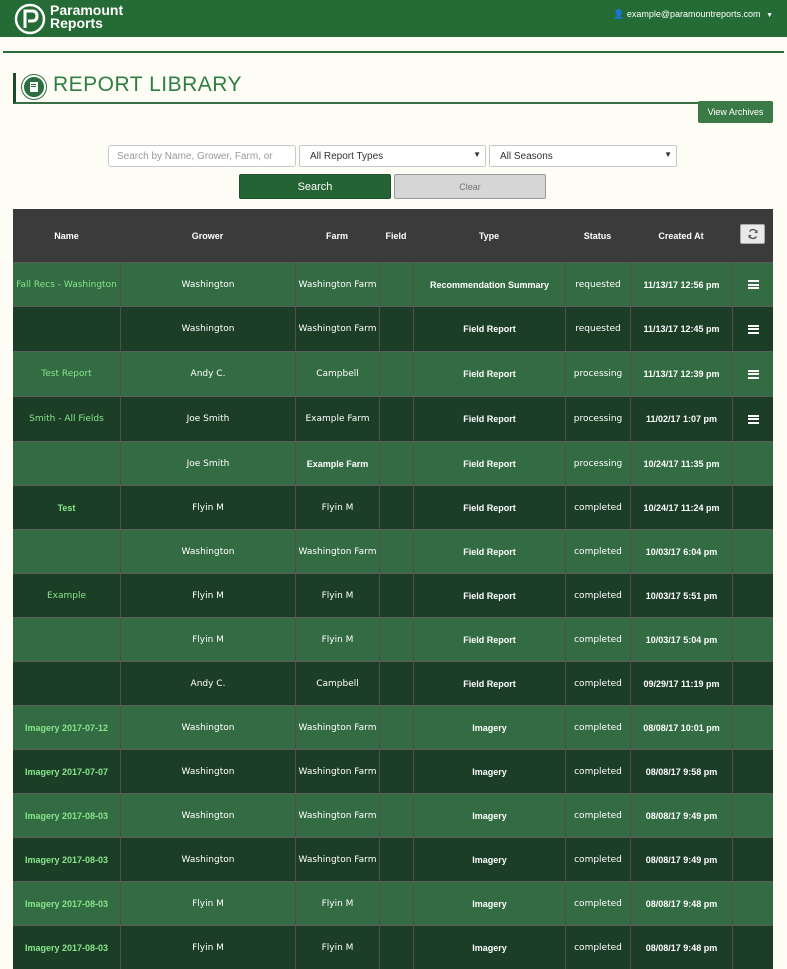  I want to click on cell-grower: Joe Smith, so click(207, 419).